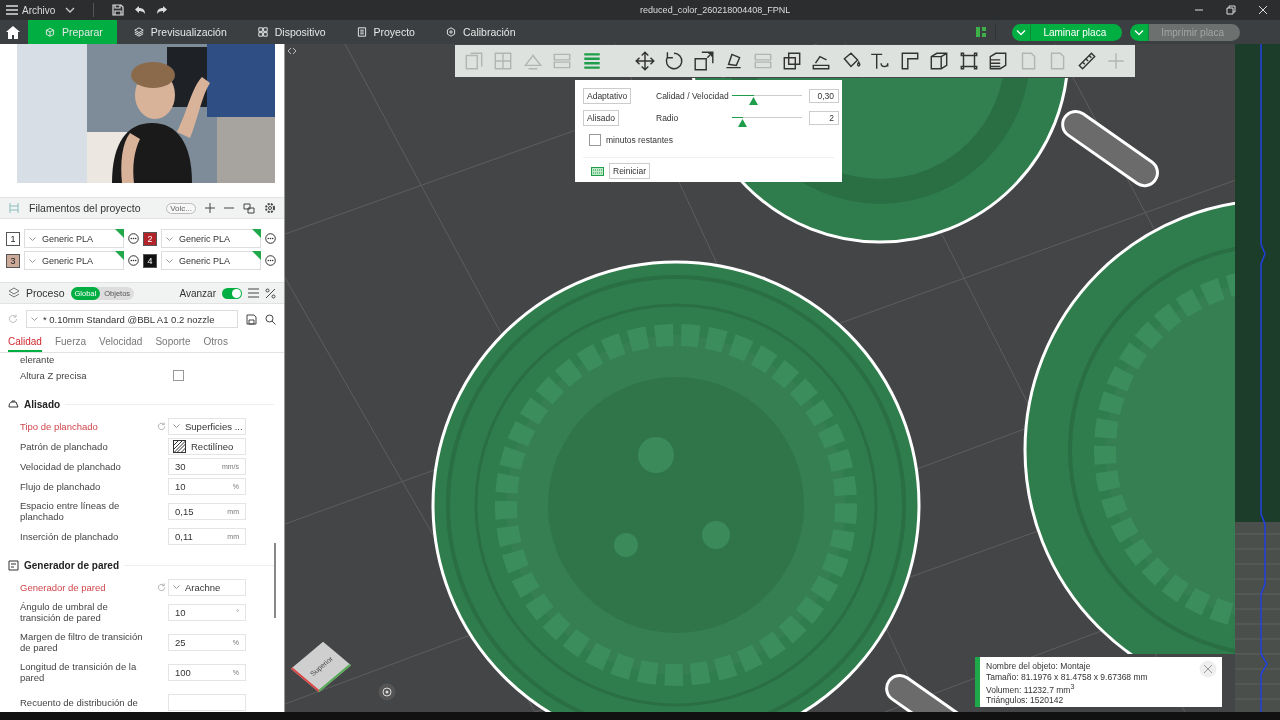 The width and height of the screenshot is (1280, 720). Describe the element at coordinates (387, 692) in the screenshot. I see `camera-icon` at that location.